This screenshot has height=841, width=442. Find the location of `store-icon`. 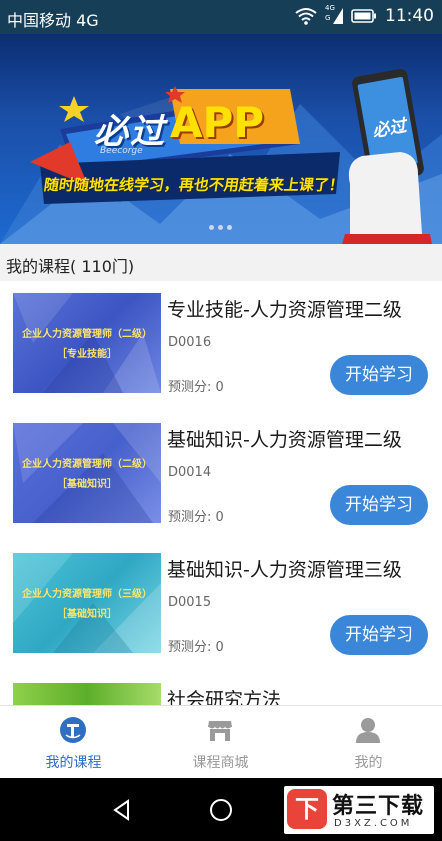

store-icon is located at coordinates (220, 731).